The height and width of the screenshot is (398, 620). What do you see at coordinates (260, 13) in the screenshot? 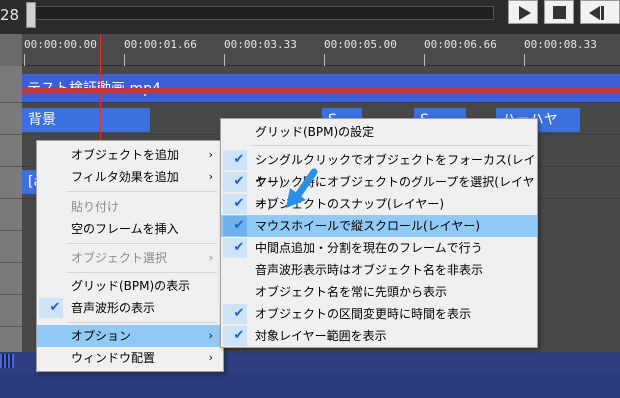
I see `seek-bar` at bounding box center [260, 13].